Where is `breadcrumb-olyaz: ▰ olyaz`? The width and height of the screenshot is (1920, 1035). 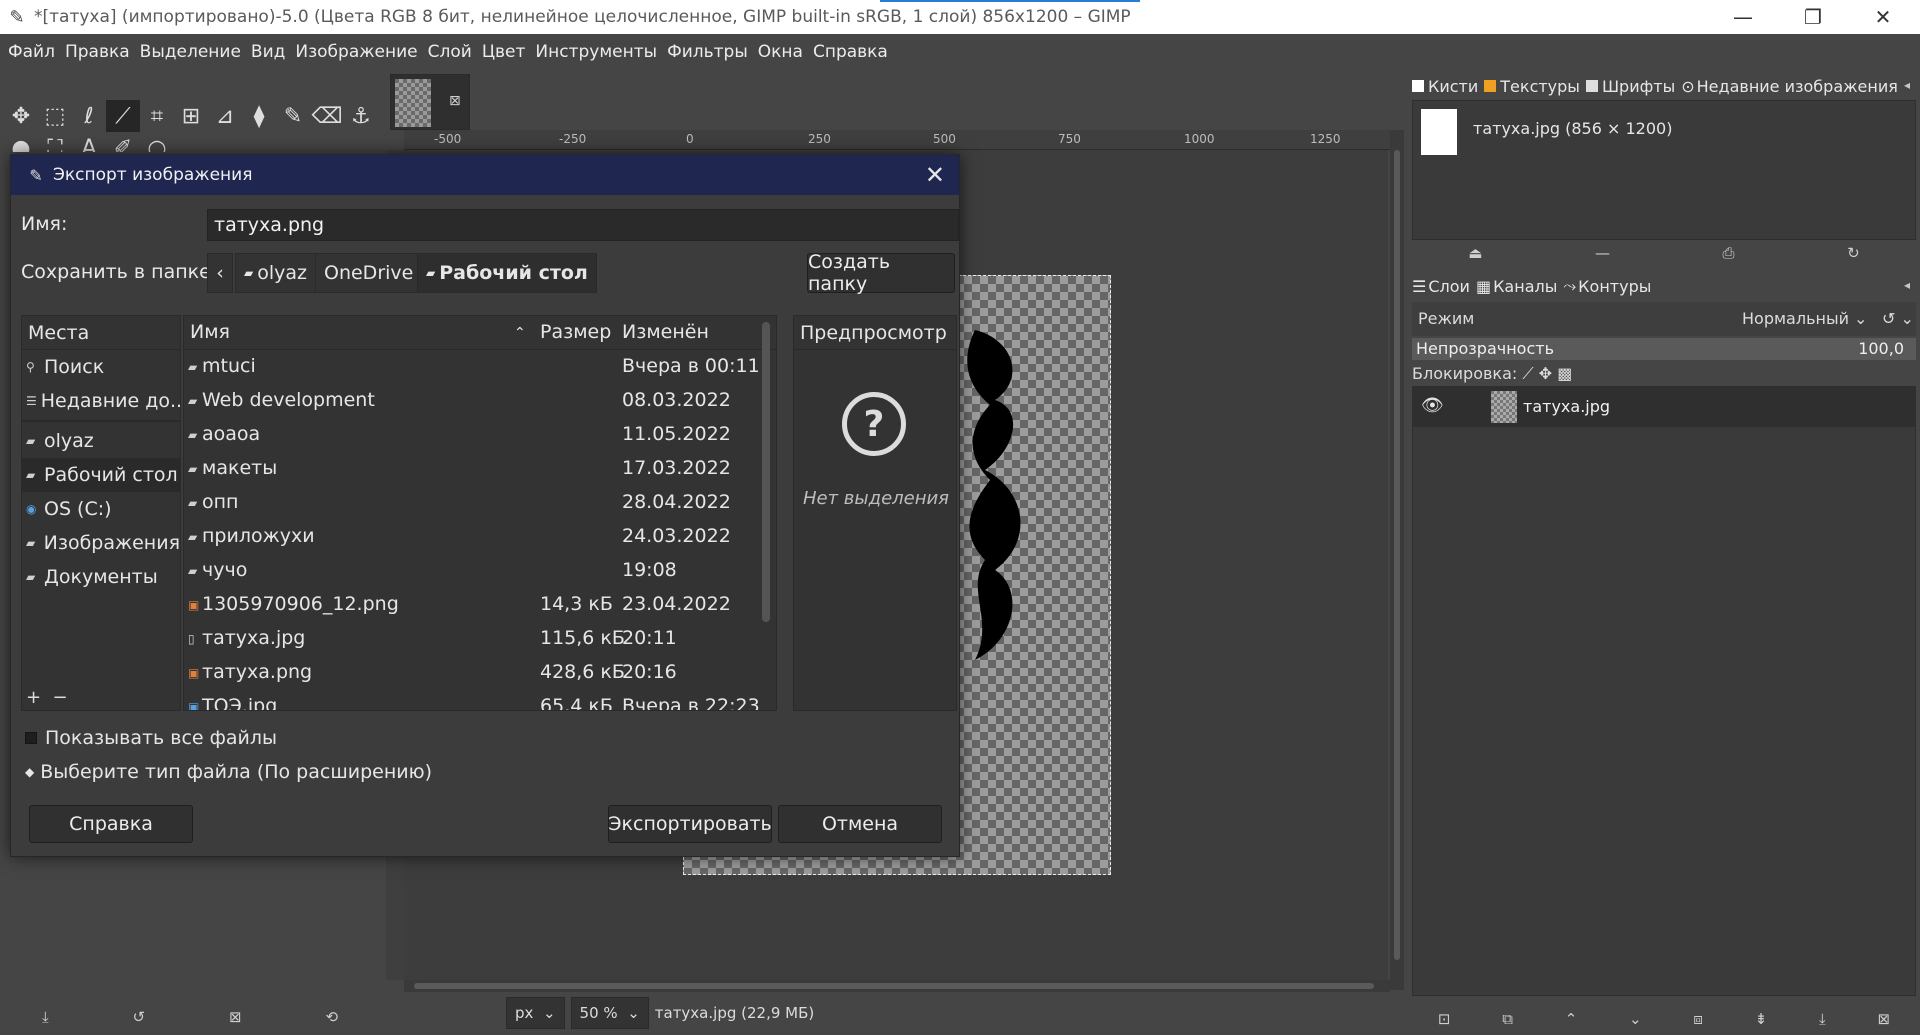
breadcrumb-olyaz: ▰ olyaz is located at coordinates (275, 273).